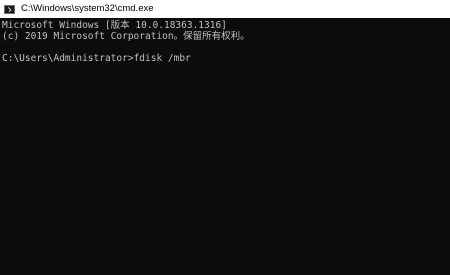 The height and width of the screenshot is (275, 450). I want to click on version-line: Microsoft Windows [版本 10.0.18363.1316], so click(114, 25).